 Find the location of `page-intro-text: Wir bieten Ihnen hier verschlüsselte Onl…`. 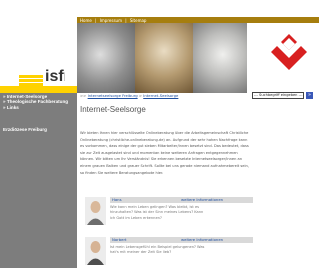

page-intro-text: Wir bieten Ihnen hier verschlüsselte Onl… is located at coordinates (164, 153).